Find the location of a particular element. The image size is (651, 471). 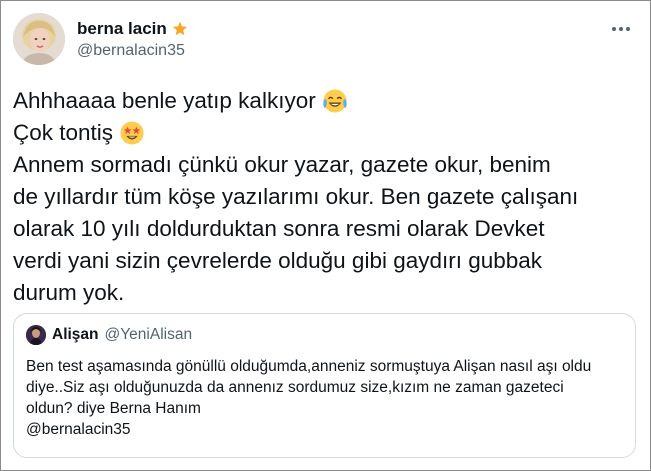

quoted-tweet-mention: @bernalacin35 is located at coordinates (326, 429).